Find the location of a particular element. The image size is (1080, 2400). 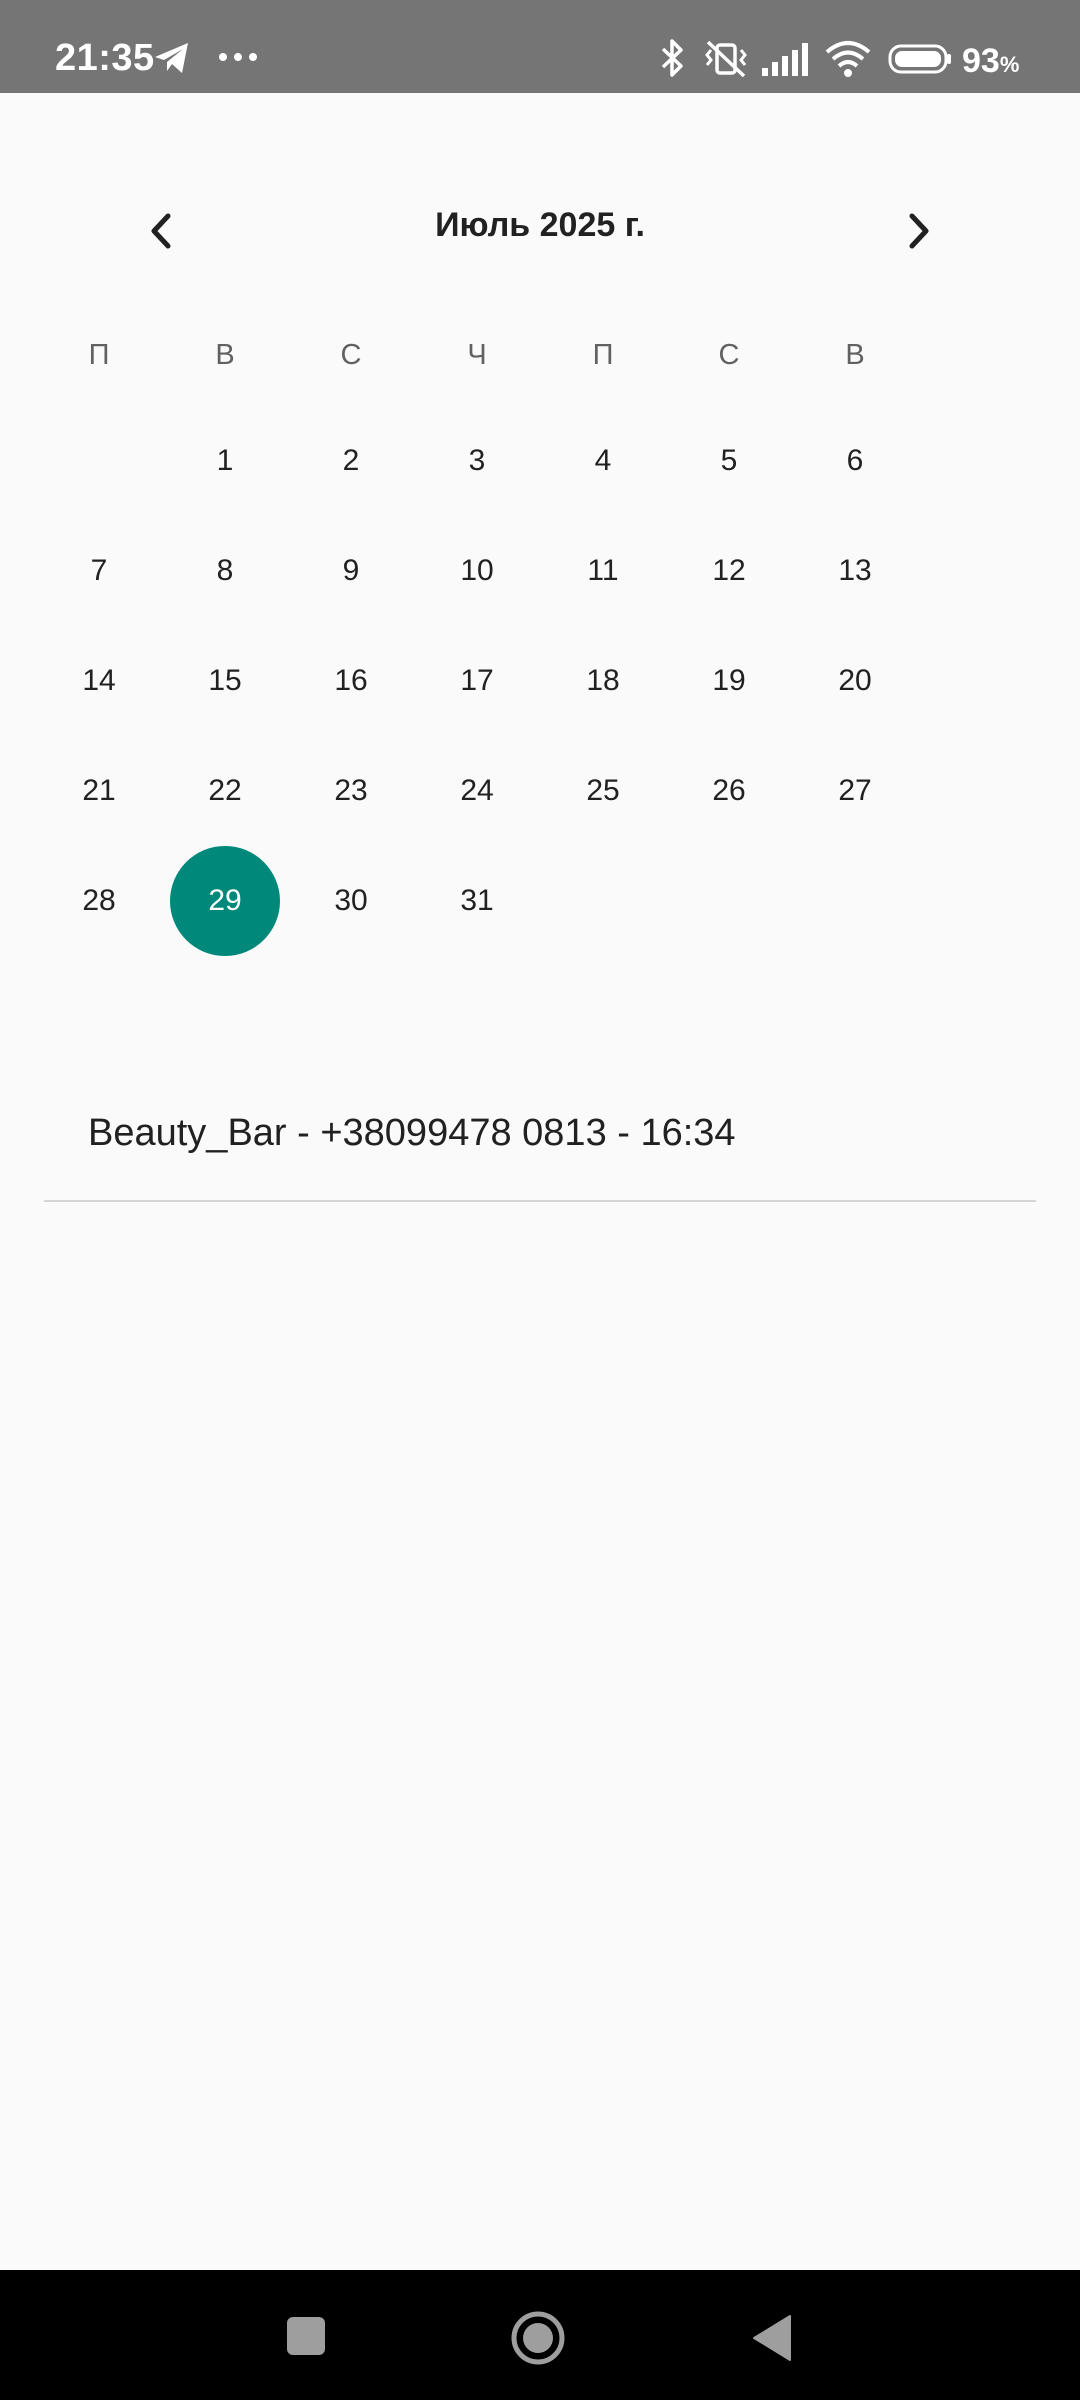

battery-percent: 93% is located at coordinates (991, 61).